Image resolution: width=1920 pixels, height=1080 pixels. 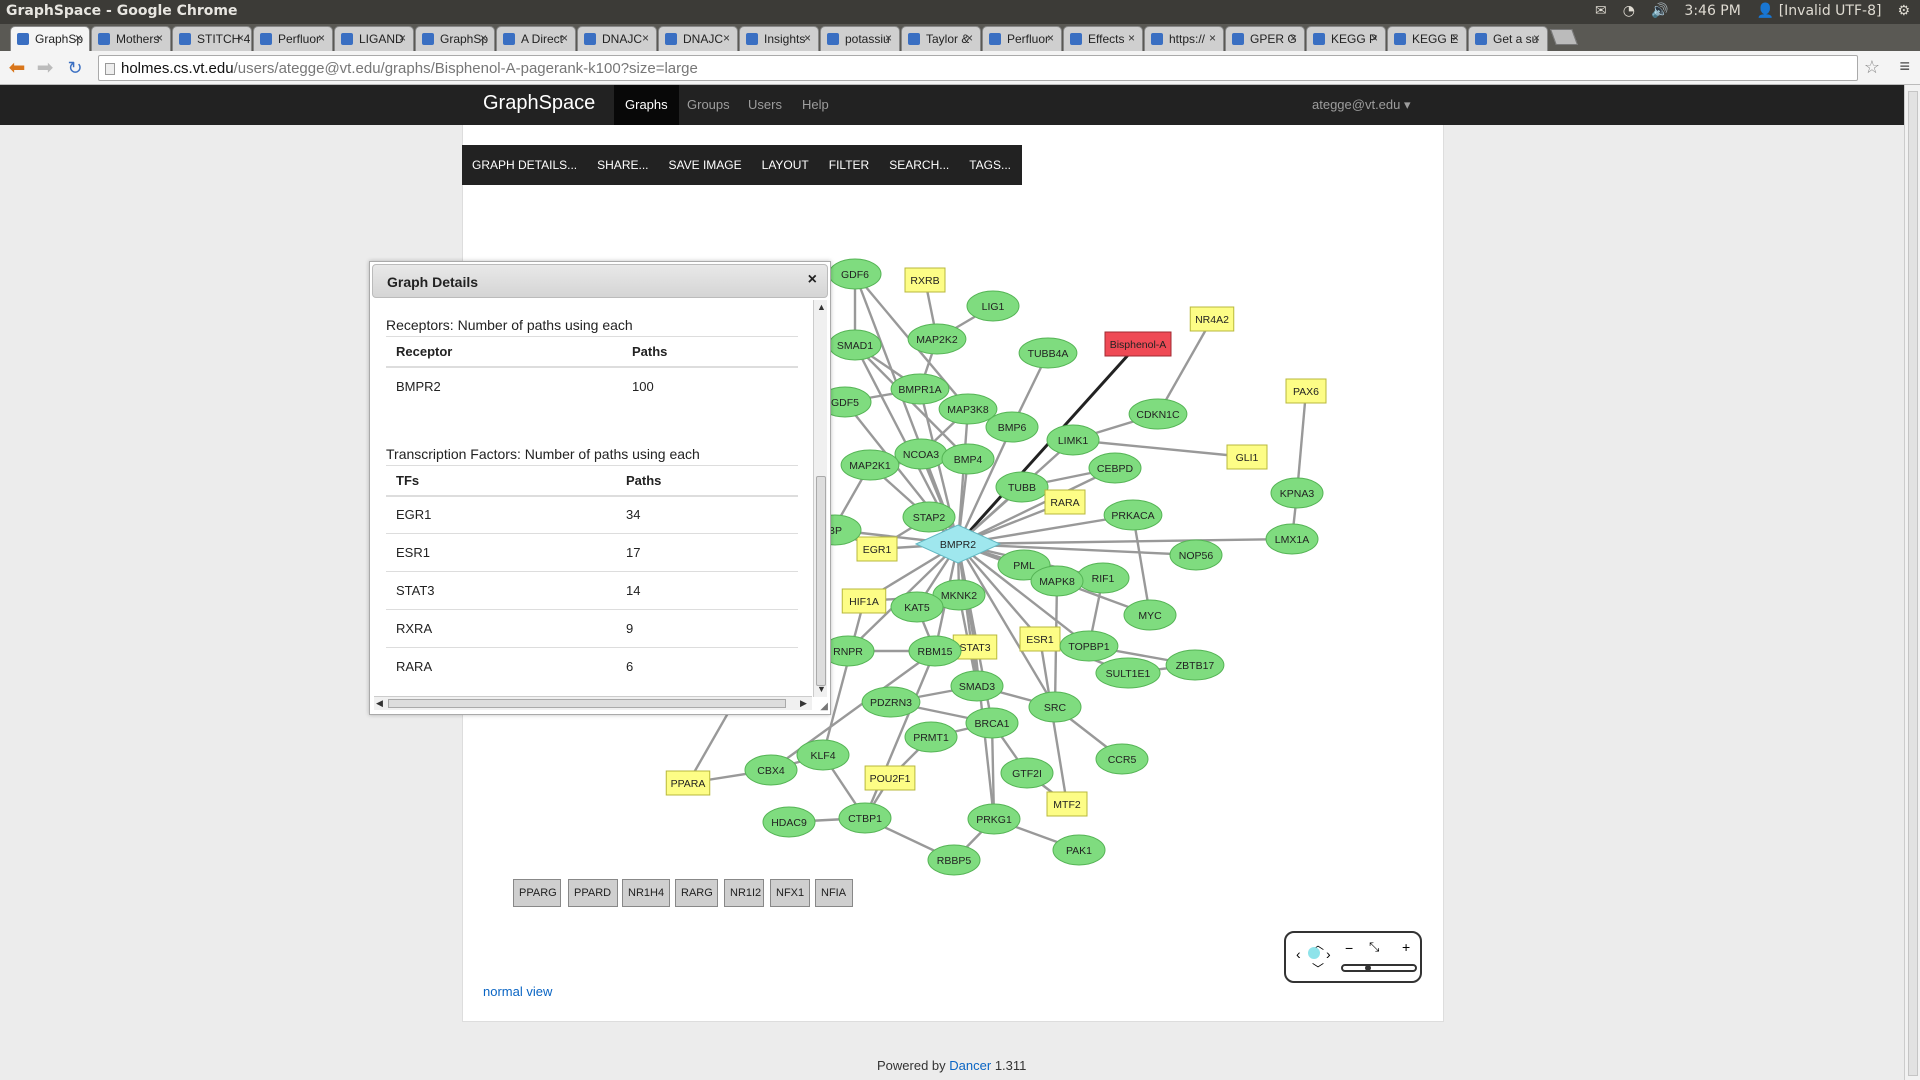 What do you see at coordinates (50, 38) in the screenshot?
I see `browser-tab: GraphSp ×` at bounding box center [50, 38].